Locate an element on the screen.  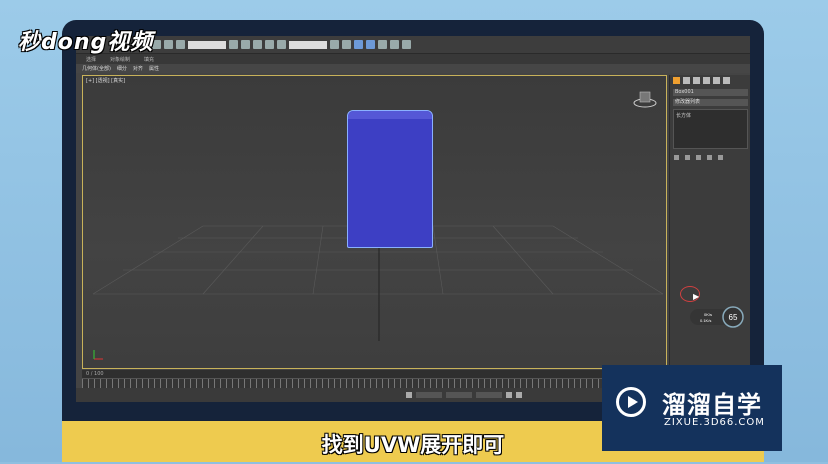
axis-tripod-icon is located at coordinates (98, 355).